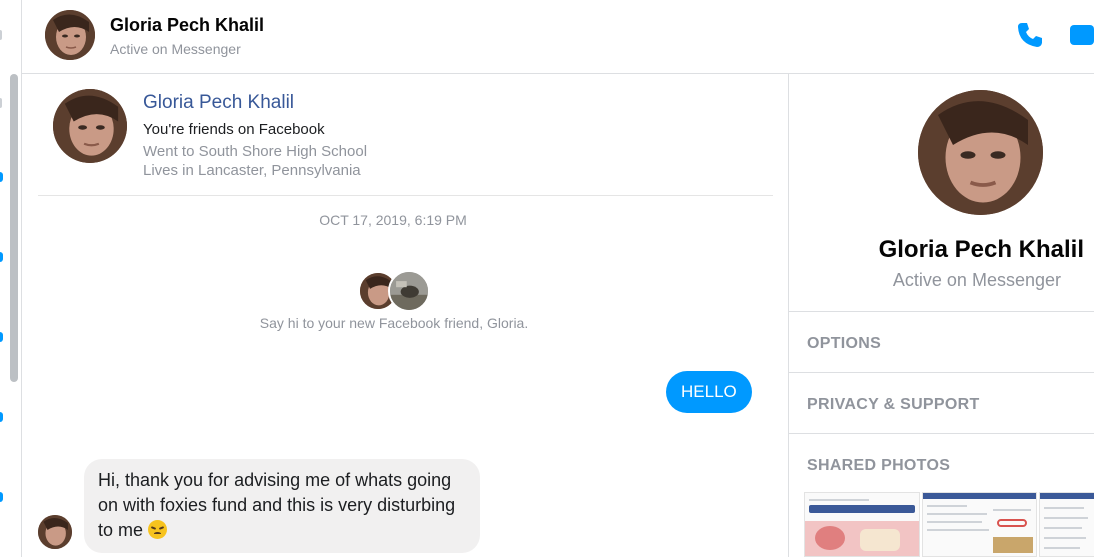 Image resolution: width=1094 pixels, height=557 pixels. What do you see at coordinates (976, 280) in the screenshot?
I see `panel-active-status: Active on Messenger` at bounding box center [976, 280].